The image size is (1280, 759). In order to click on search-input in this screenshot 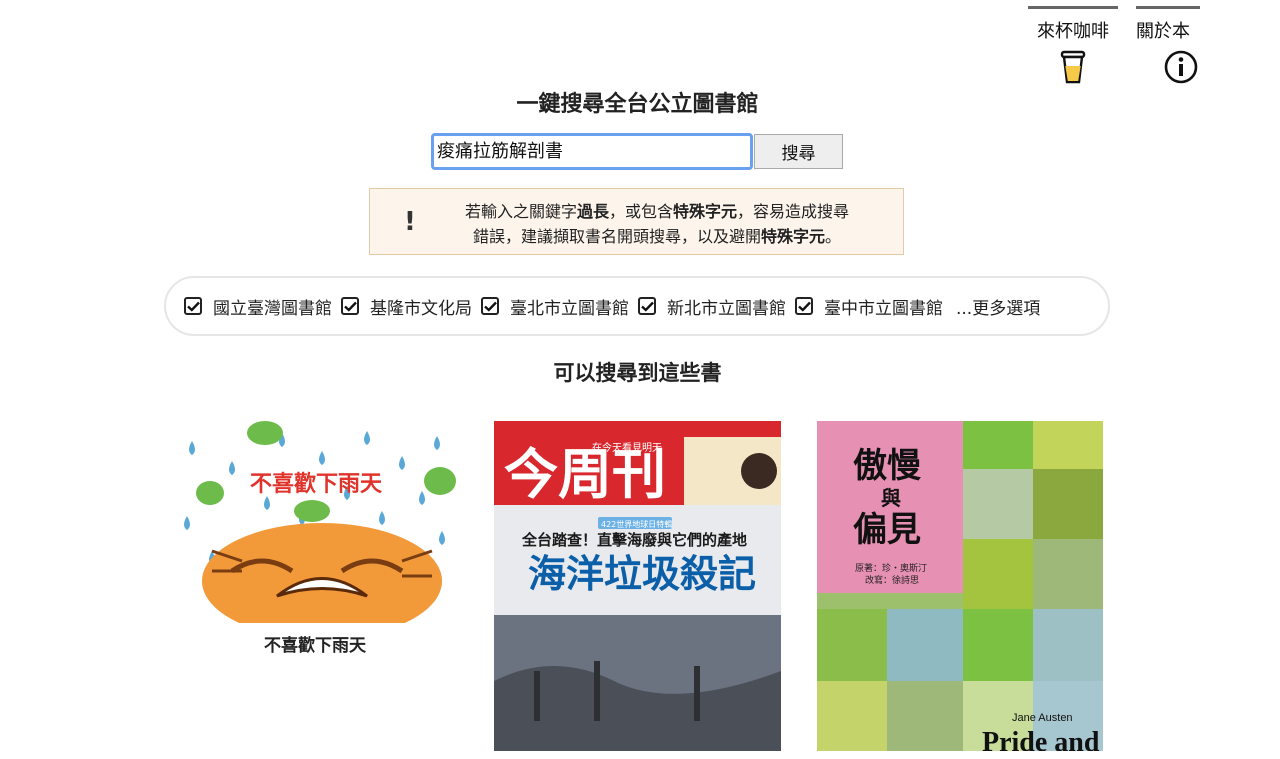, I will do `click(592, 151)`.